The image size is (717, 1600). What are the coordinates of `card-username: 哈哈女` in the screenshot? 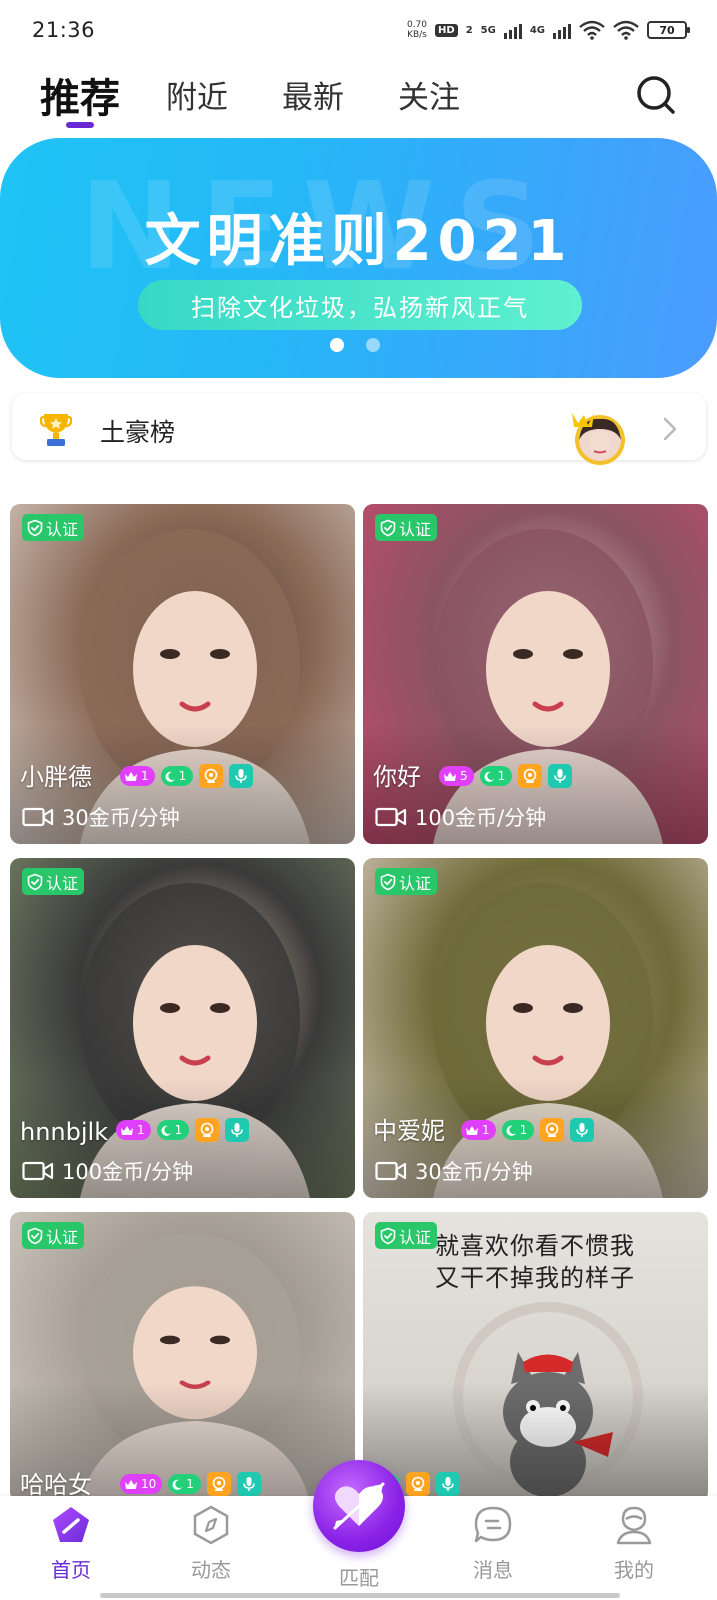 It's located at (56, 1485).